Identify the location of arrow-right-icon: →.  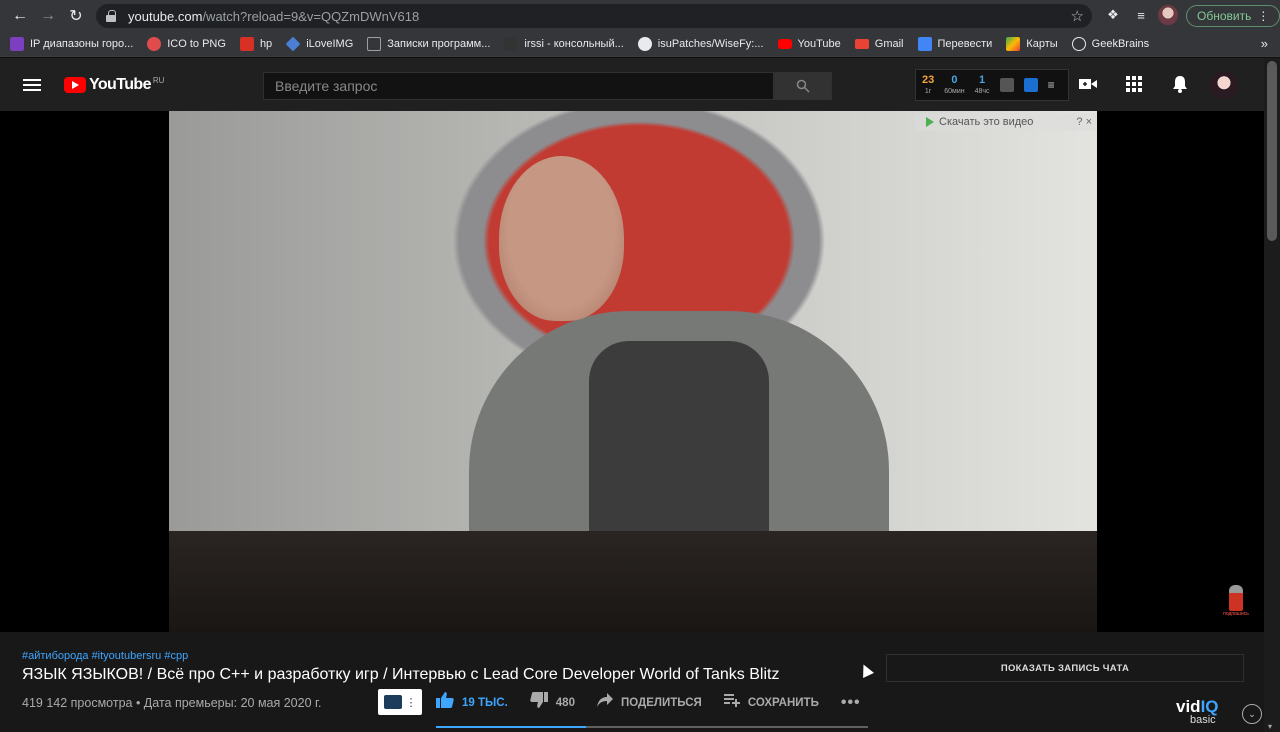
(48, 15).